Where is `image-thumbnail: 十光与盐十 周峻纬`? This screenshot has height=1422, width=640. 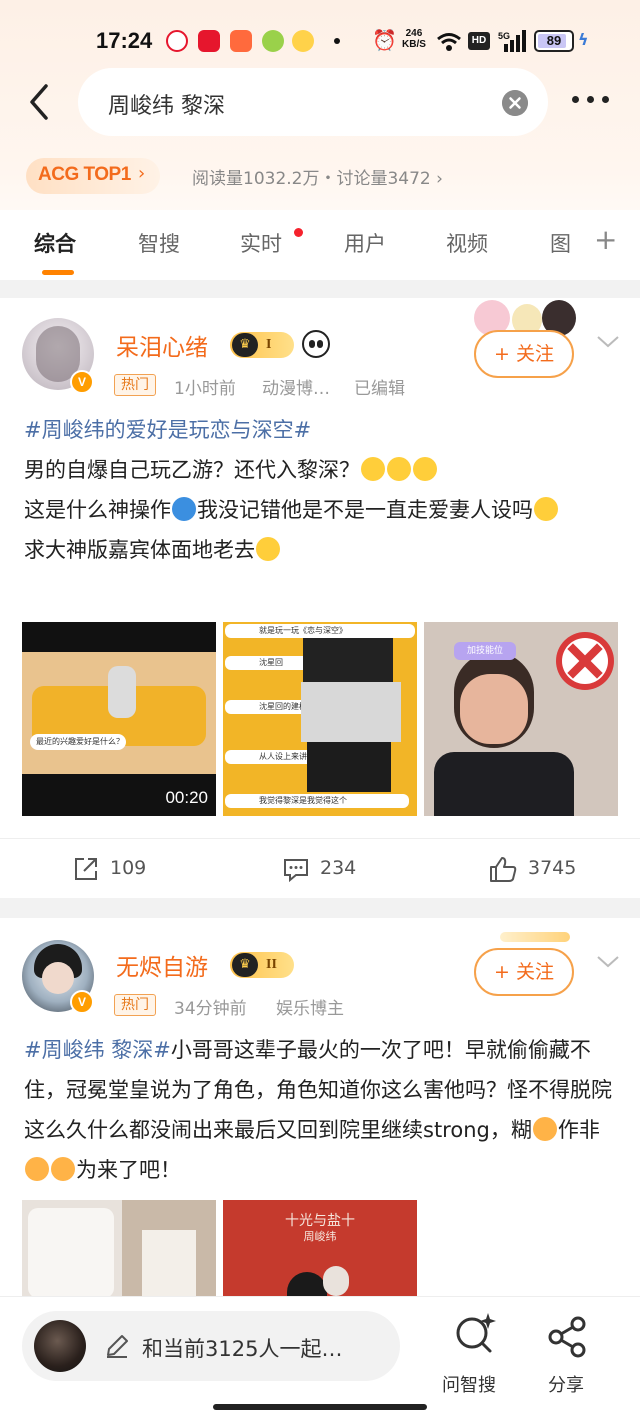
image-thumbnail: 十光与盐十 周峻纬 is located at coordinates (320, 1249).